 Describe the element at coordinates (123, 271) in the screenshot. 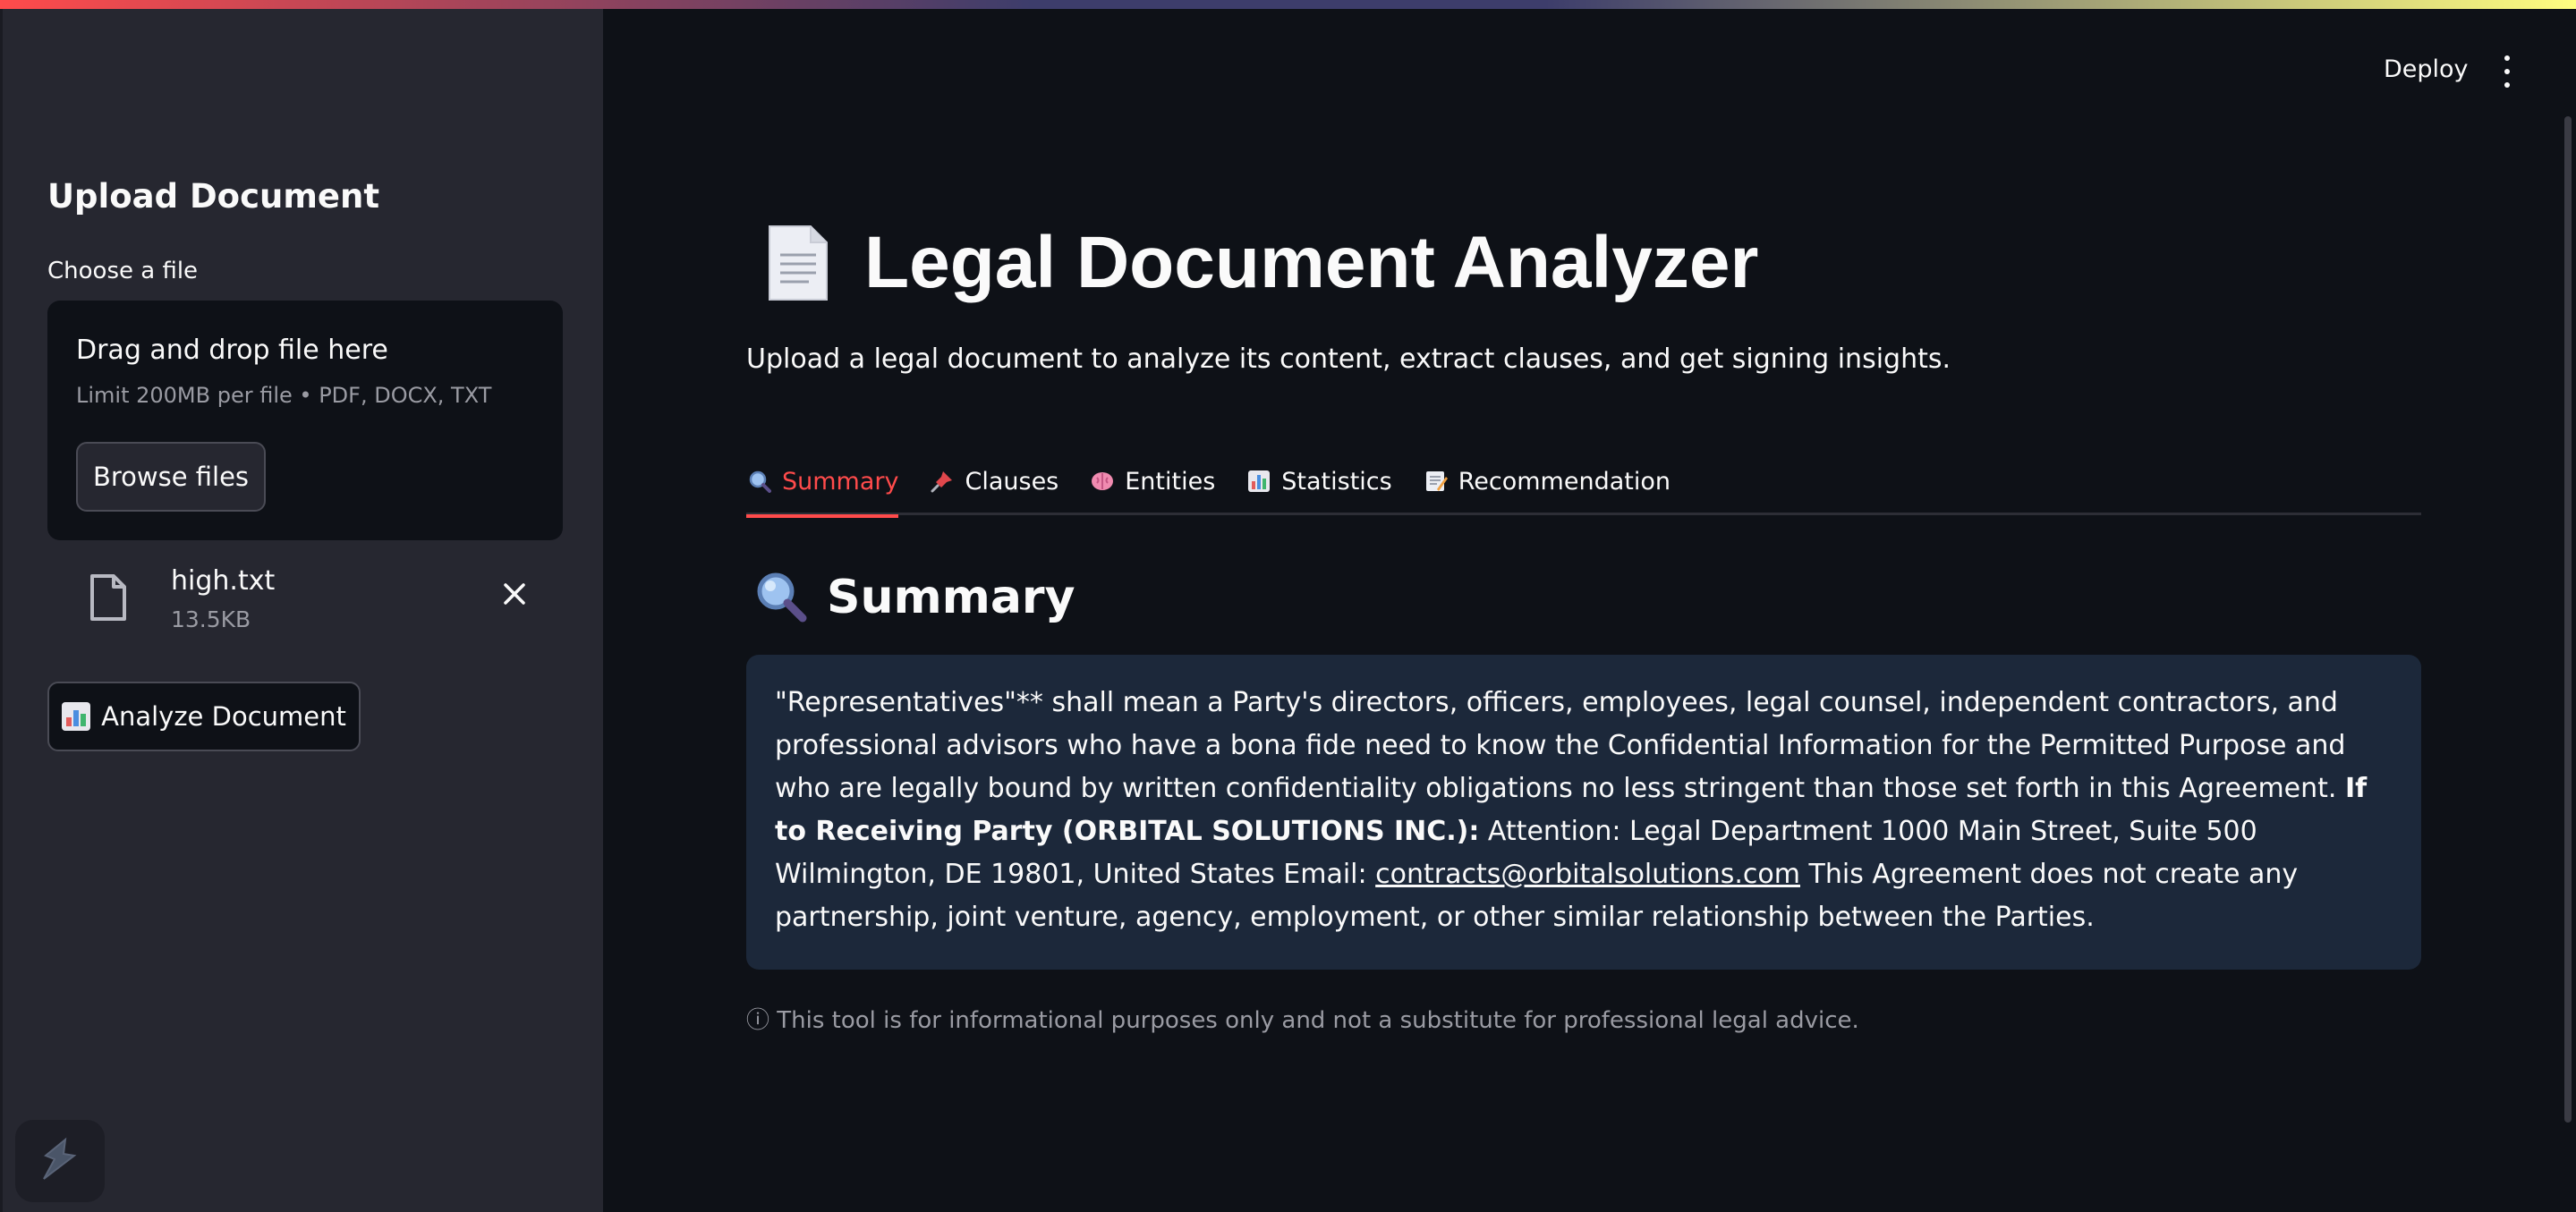

I see `file-uploader-label: Choose a file` at that location.